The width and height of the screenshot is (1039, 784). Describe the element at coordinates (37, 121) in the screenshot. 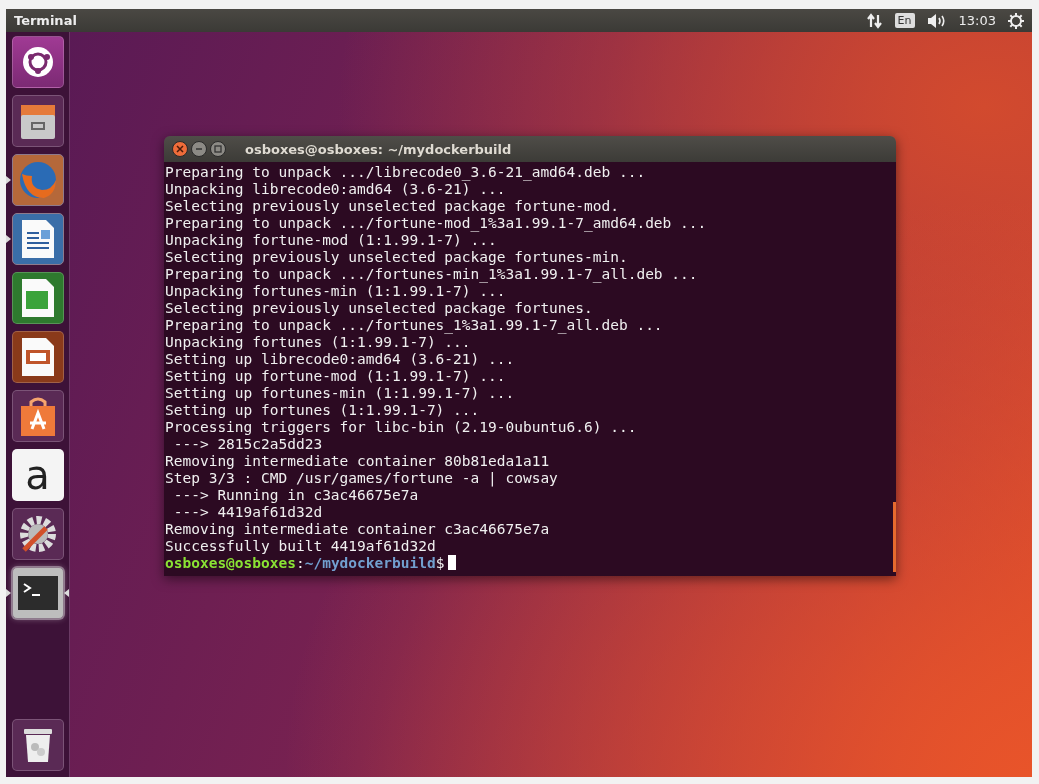

I see `files-launcher-item` at that location.